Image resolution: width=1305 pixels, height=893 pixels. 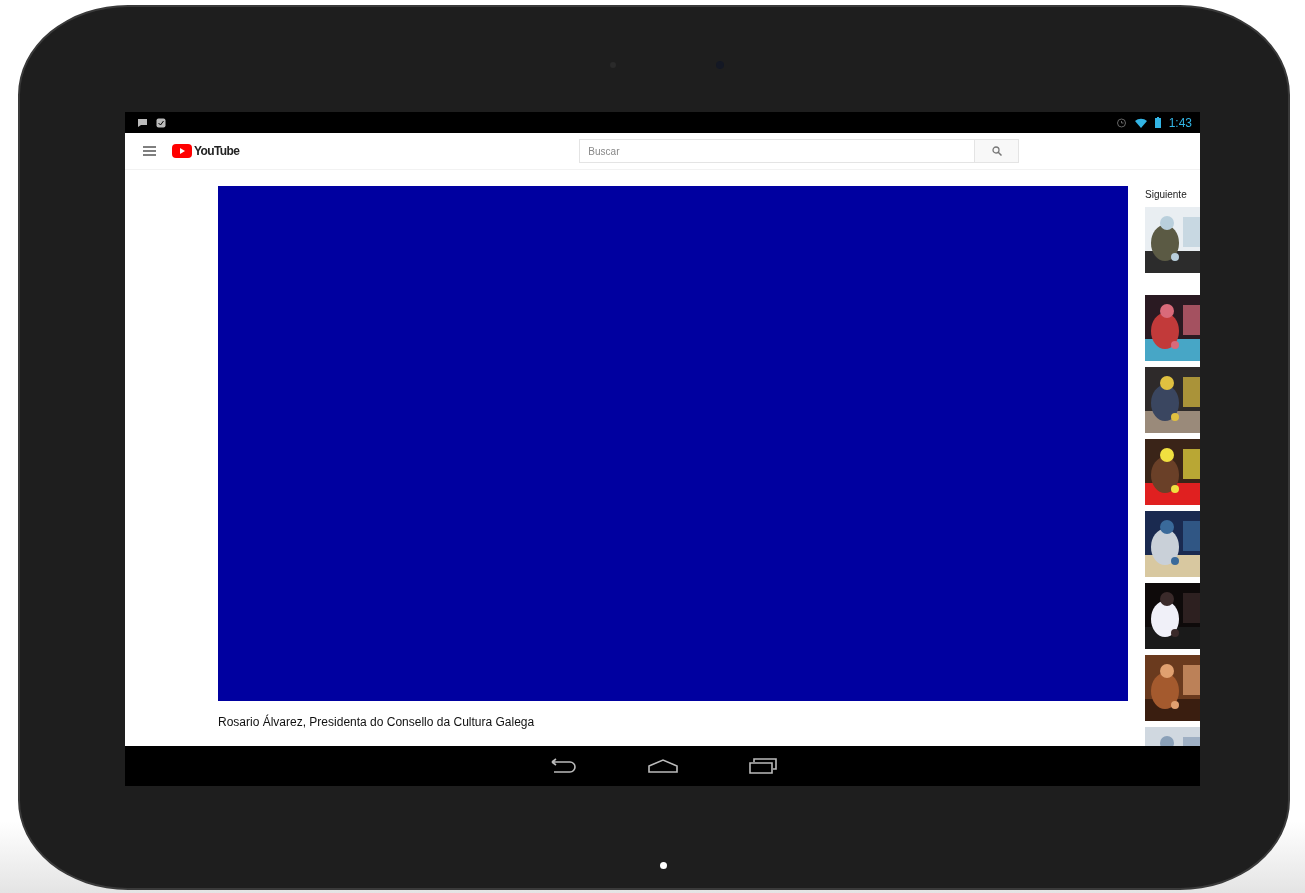 What do you see at coordinates (777, 151) in the screenshot?
I see `search-field: Buscar` at bounding box center [777, 151].